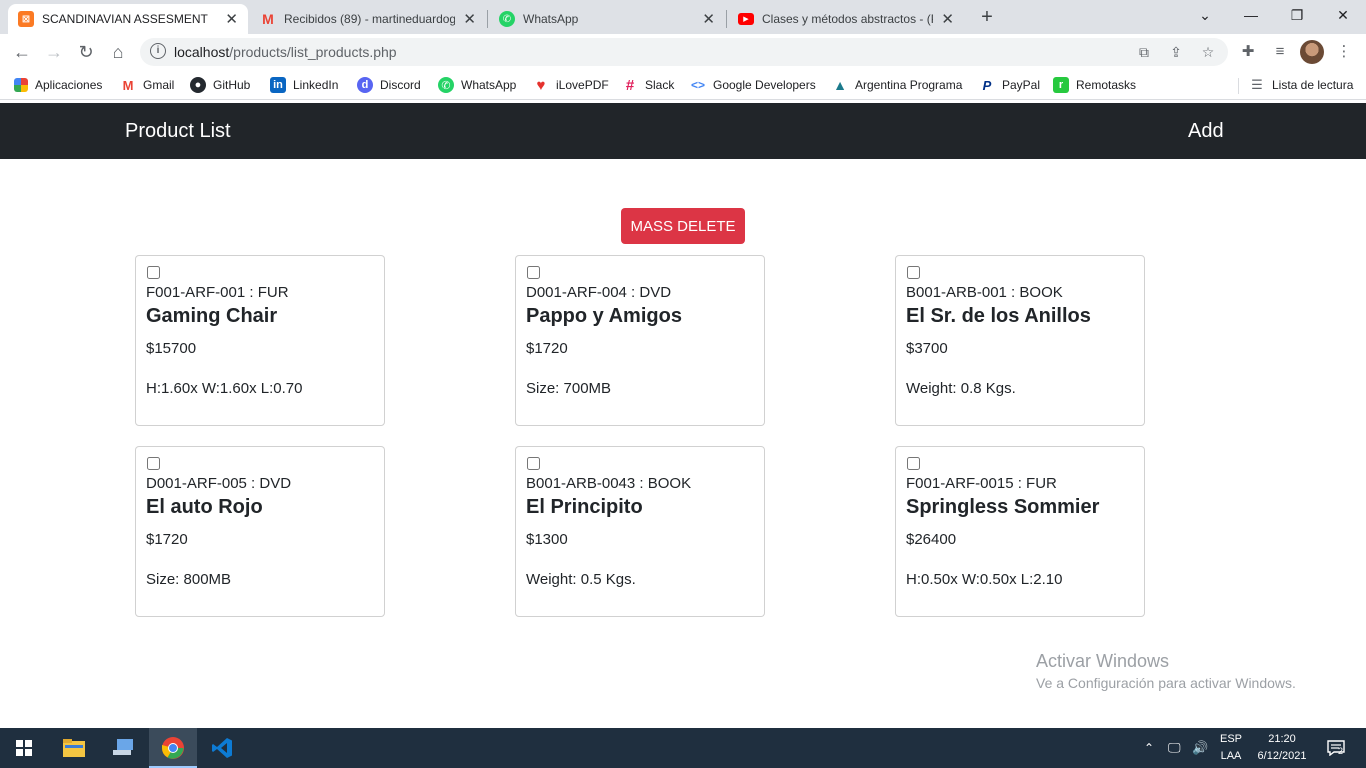 The width and height of the screenshot is (1366, 768). I want to click on product-attribute: Weight: 0.5 Kgs., so click(581, 579).